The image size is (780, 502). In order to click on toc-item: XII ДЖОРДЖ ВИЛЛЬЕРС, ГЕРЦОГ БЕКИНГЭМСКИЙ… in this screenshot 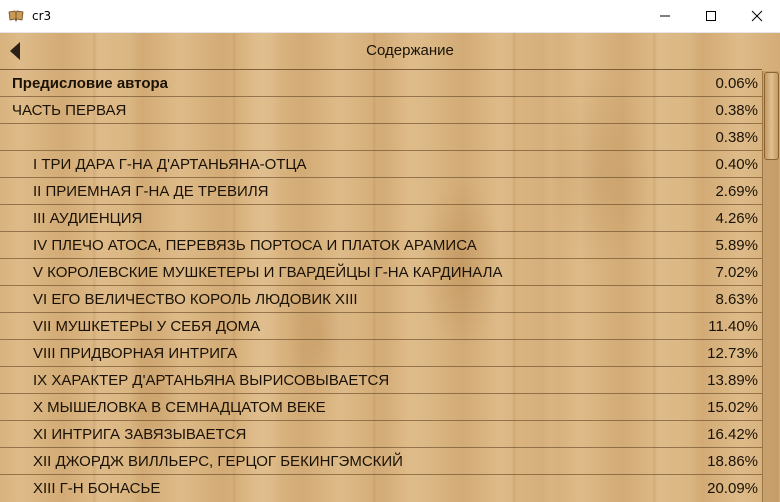, I will do `click(381, 460)`.